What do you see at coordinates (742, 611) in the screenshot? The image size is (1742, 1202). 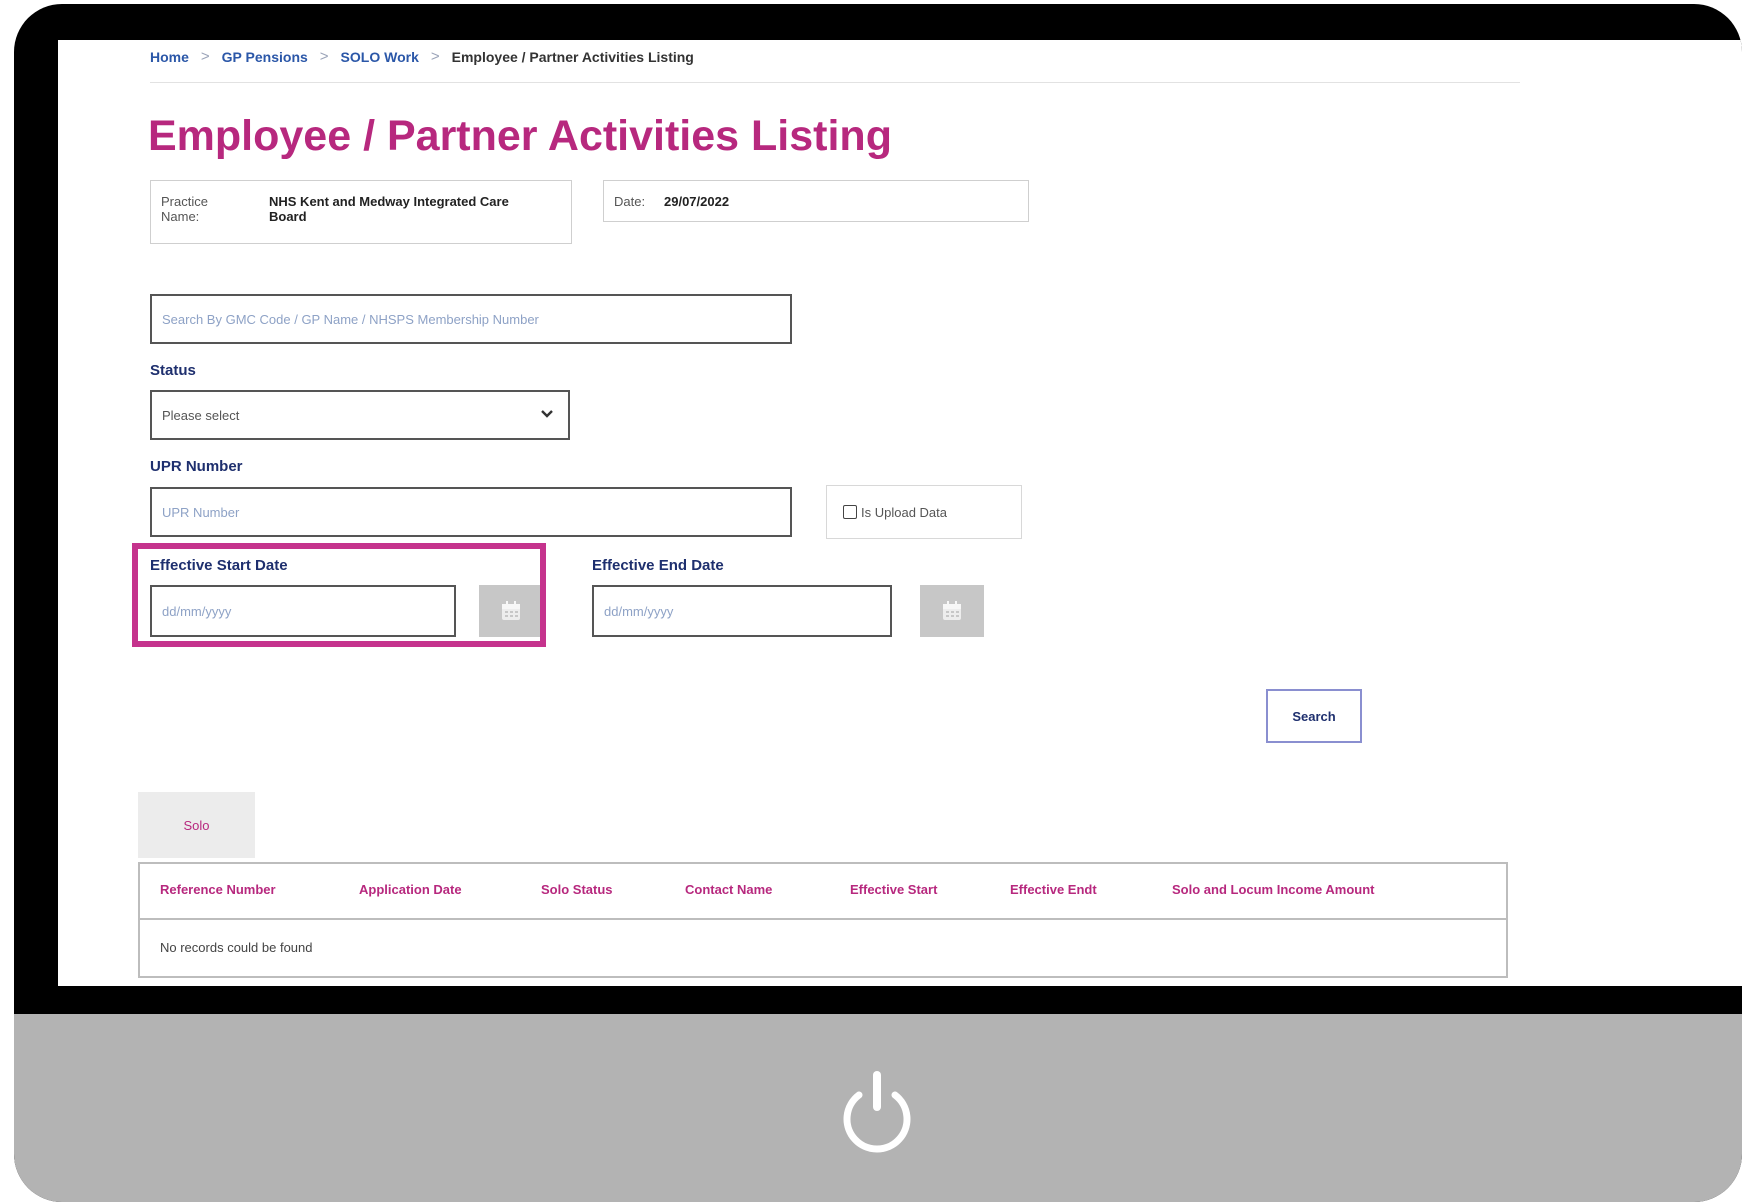 I see `effective-end-date-input: dd/mm/yyyy` at bounding box center [742, 611].